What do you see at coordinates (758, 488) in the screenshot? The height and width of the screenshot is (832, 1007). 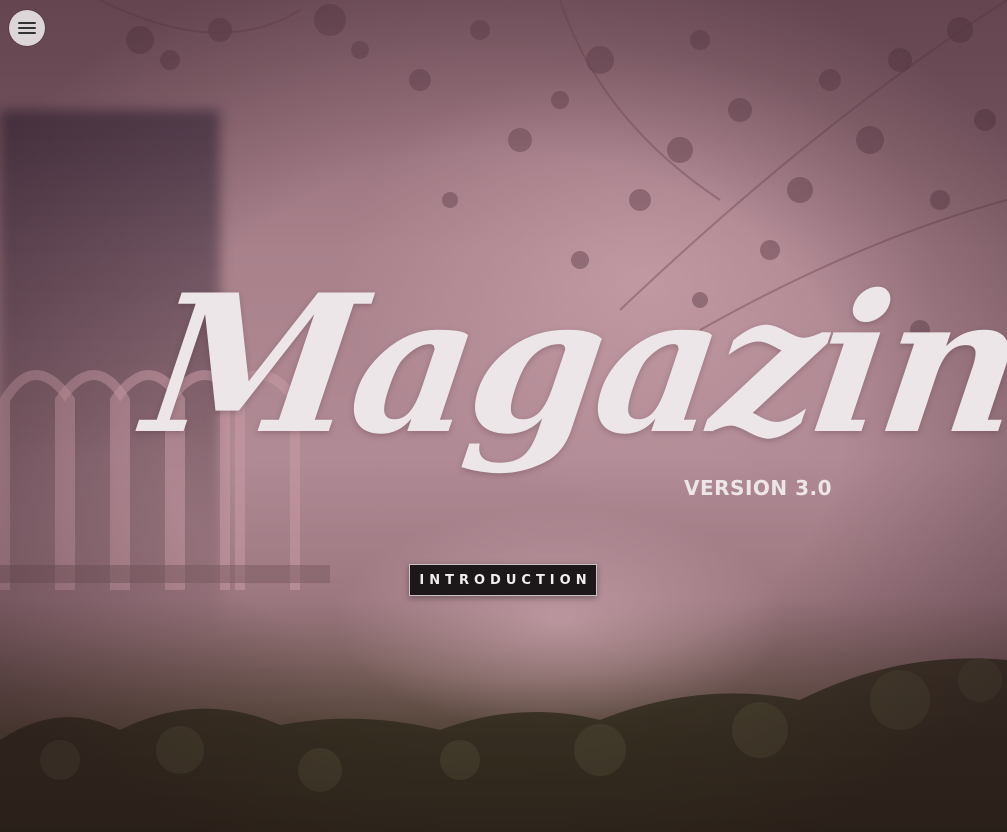 I see `logo-version: VERSION 3.0` at bounding box center [758, 488].